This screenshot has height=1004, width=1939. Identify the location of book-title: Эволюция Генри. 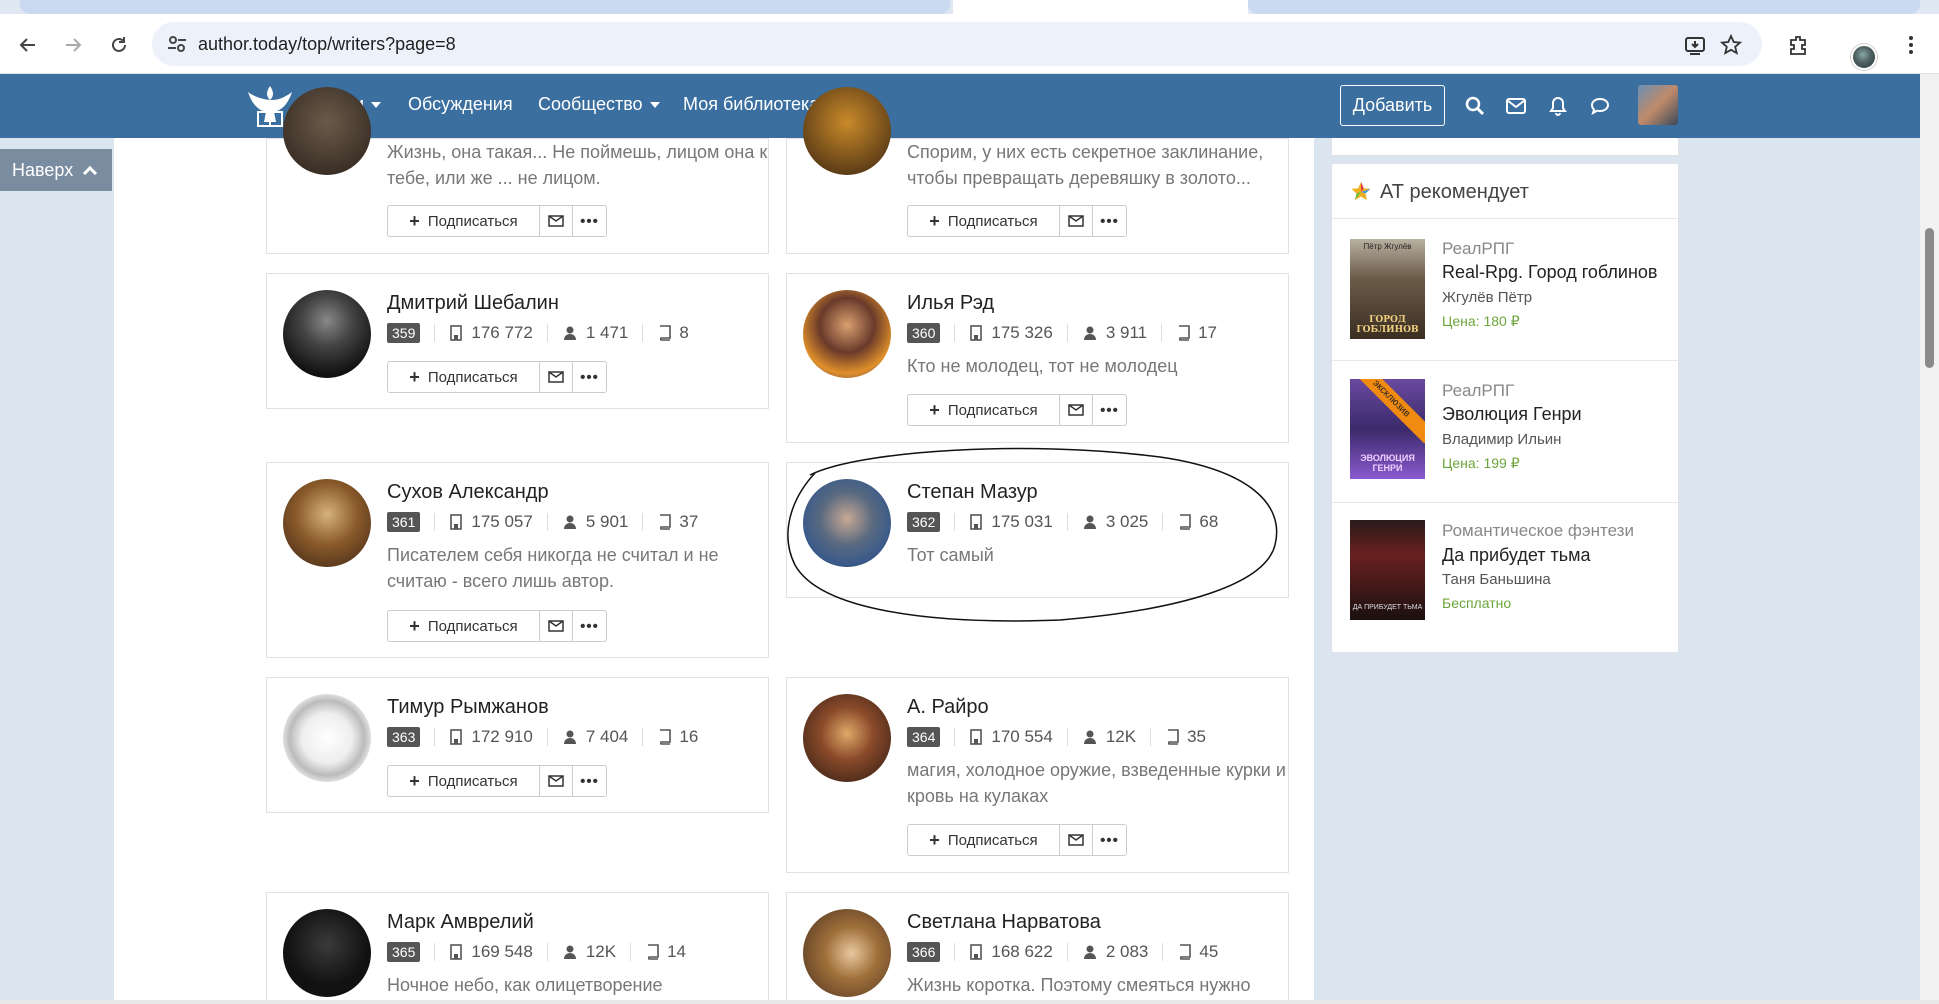
(1512, 414).